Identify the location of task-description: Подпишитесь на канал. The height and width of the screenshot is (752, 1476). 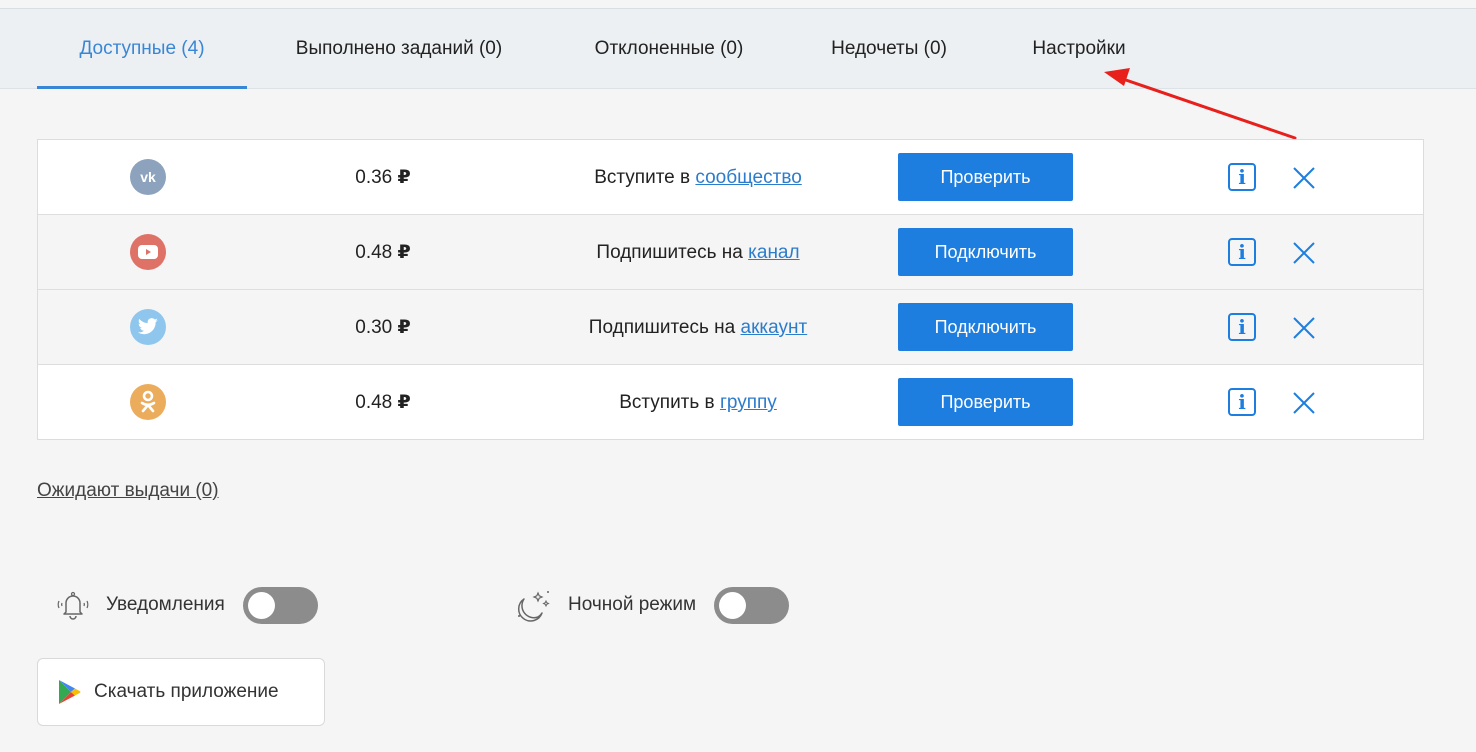
(698, 252).